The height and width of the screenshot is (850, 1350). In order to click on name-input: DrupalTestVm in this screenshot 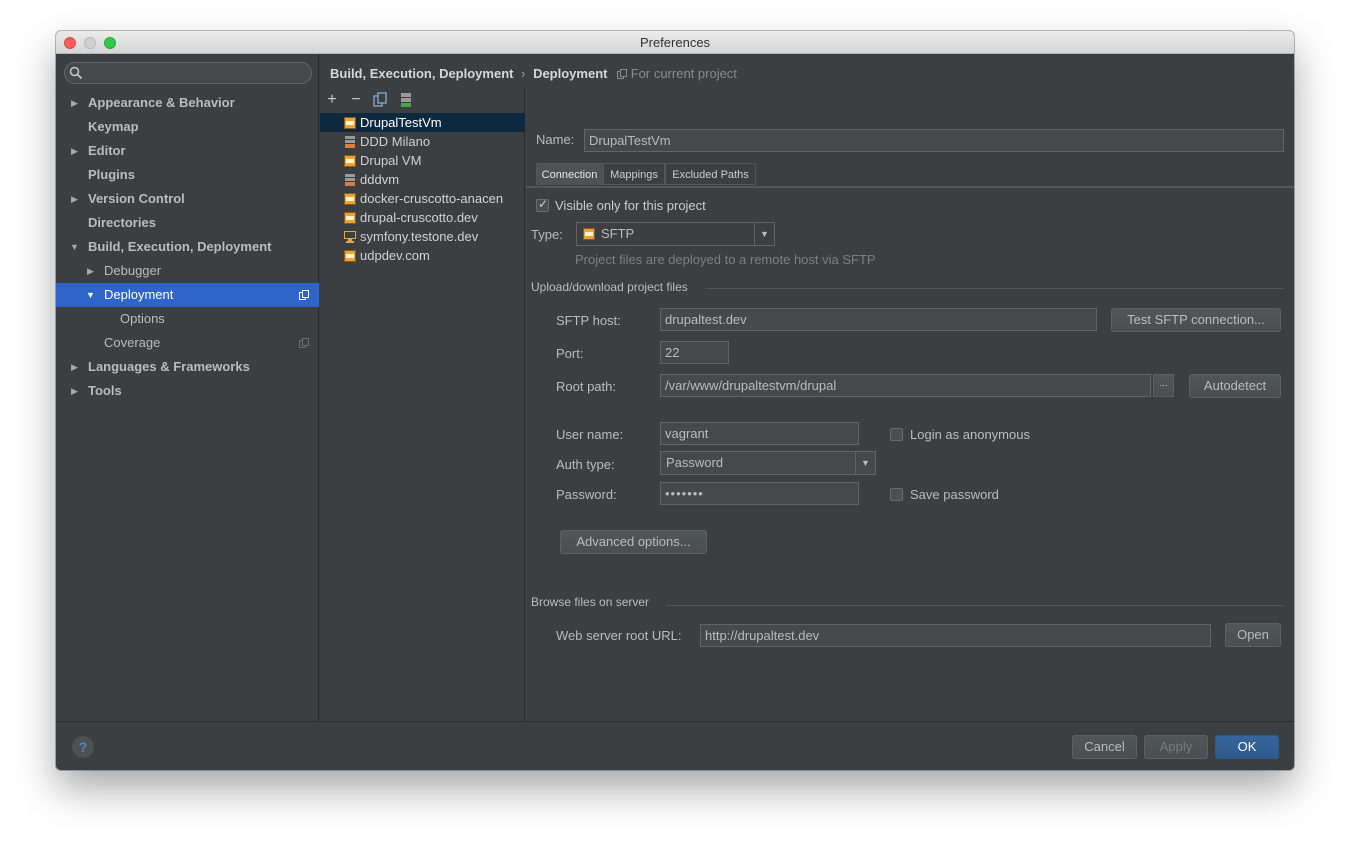, I will do `click(934, 140)`.